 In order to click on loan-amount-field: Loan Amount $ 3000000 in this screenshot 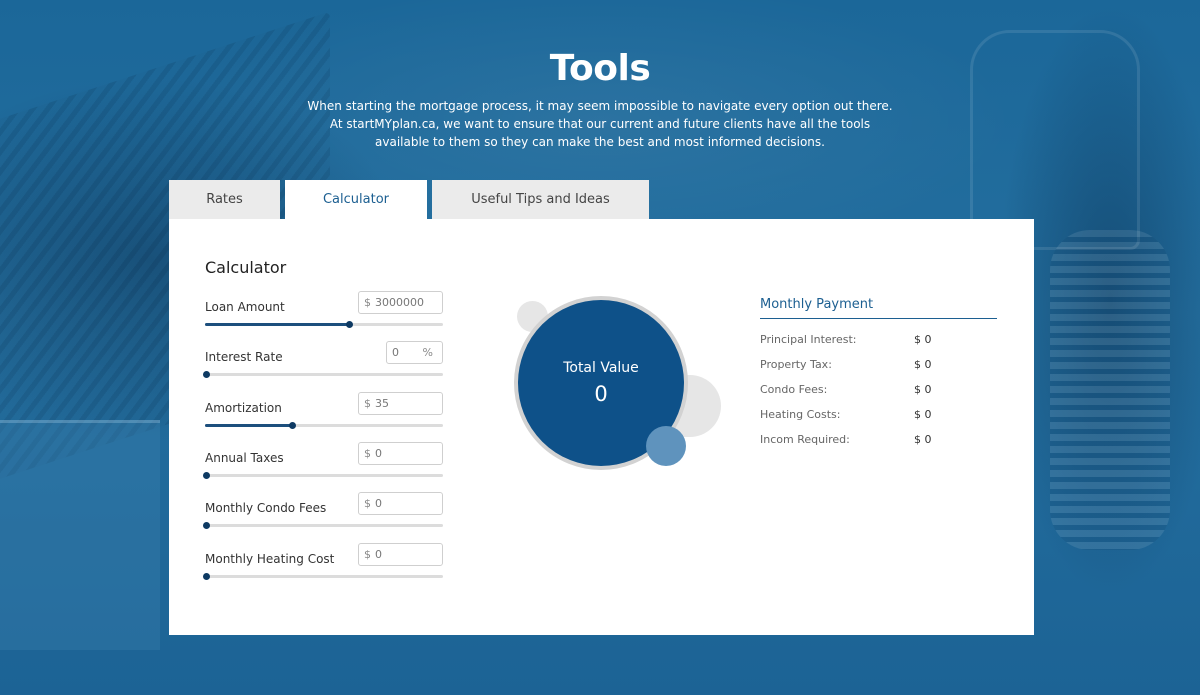, I will do `click(324, 315)`.